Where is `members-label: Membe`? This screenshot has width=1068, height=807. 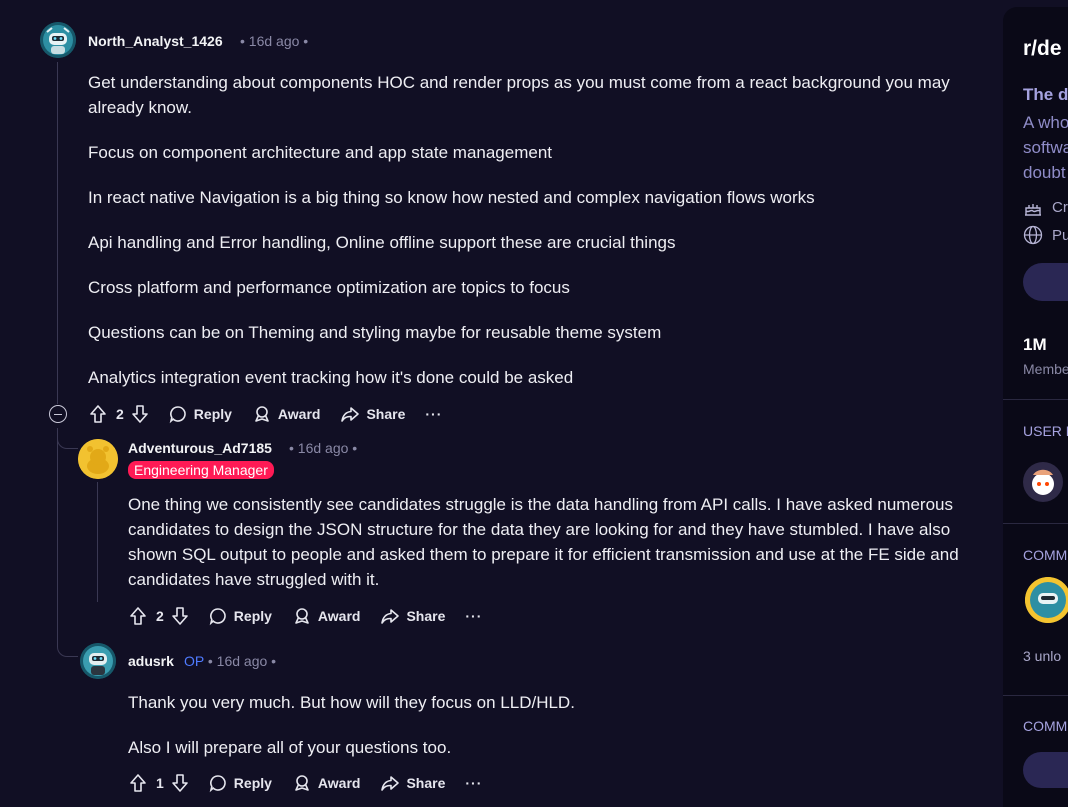 members-label: Membe is located at coordinates (1045, 369).